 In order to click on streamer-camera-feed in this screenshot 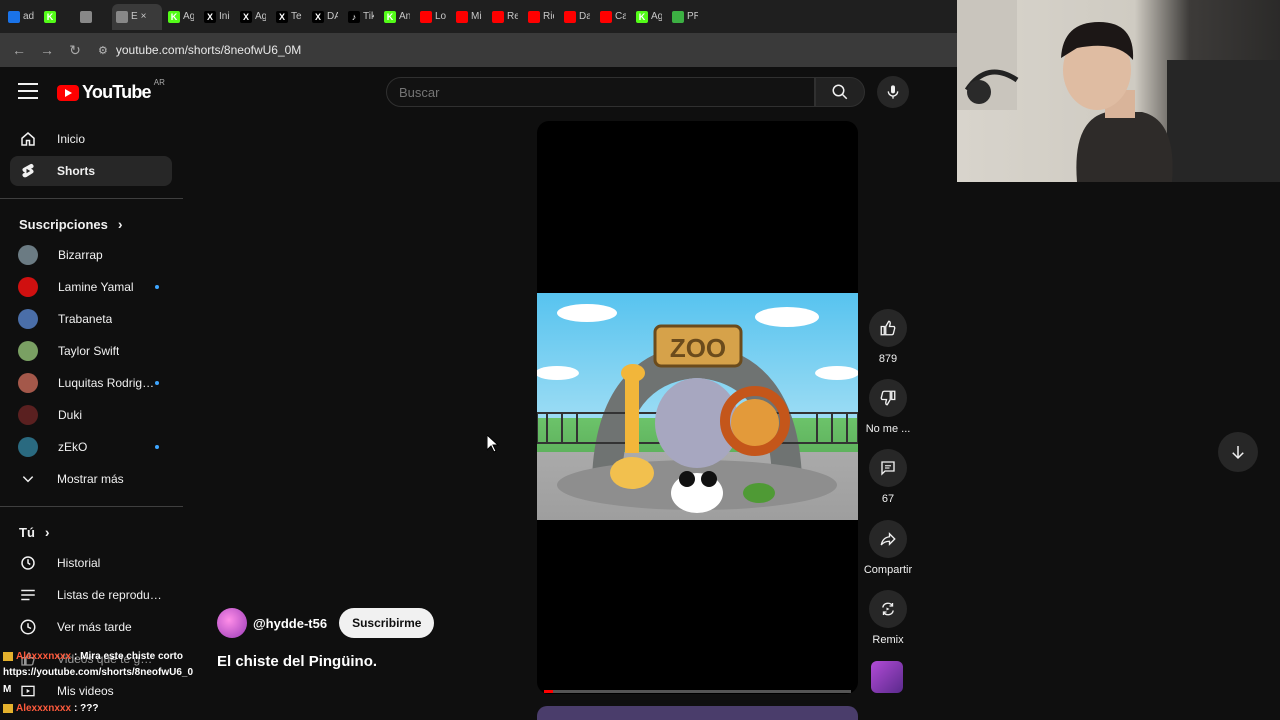, I will do `click(1118, 91)`.